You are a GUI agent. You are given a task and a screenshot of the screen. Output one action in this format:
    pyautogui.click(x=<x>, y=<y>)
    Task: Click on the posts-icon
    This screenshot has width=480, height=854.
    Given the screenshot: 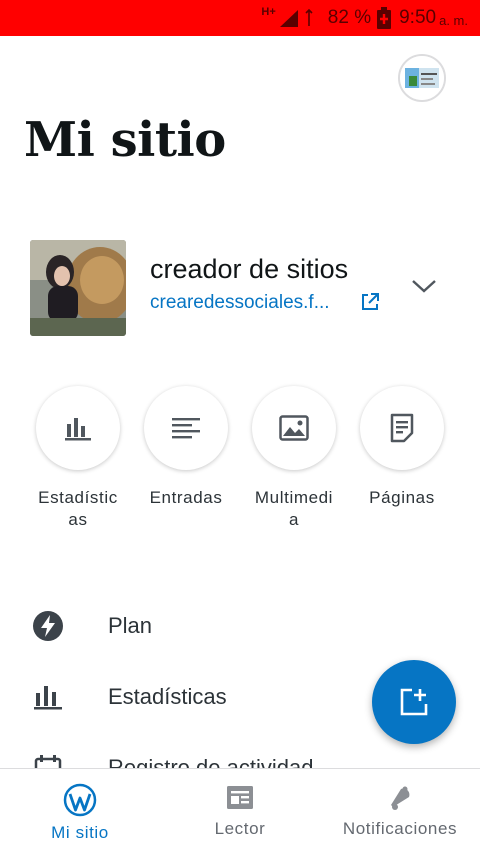 What is the action you would take?
    pyautogui.click(x=186, y=428)
    